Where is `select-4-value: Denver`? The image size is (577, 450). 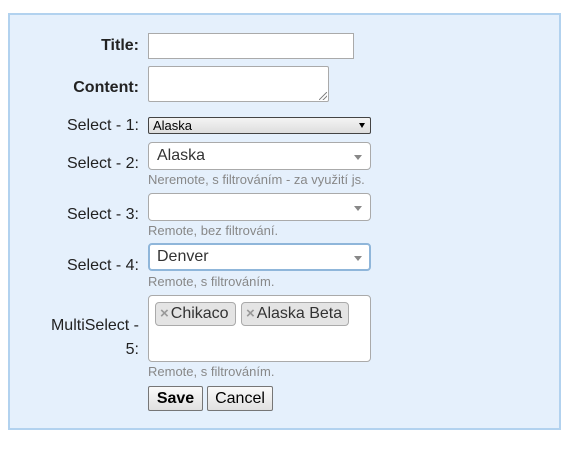
select-4-value: Denver is located at coordinates (183, 256).